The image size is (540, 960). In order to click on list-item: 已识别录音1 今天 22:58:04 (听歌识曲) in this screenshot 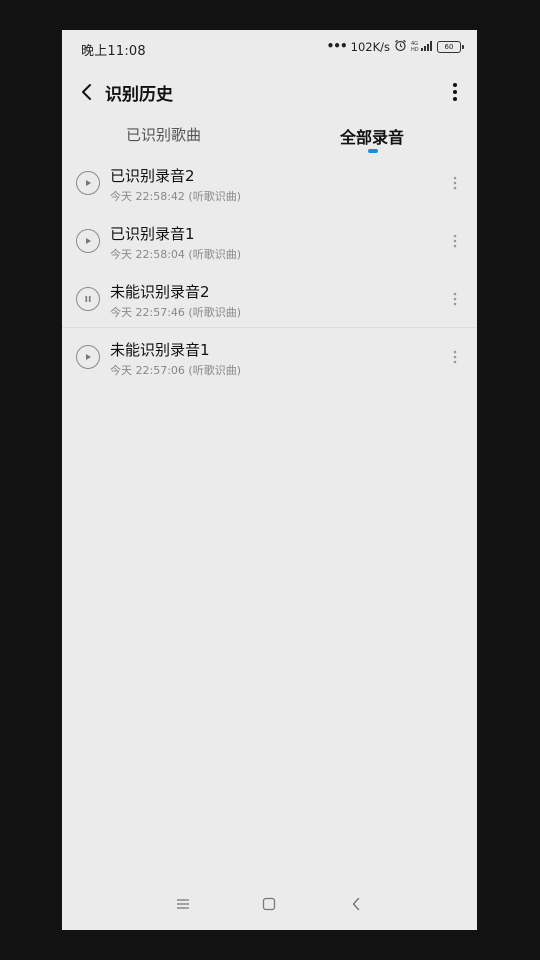, I will do `click(269, 241)`.